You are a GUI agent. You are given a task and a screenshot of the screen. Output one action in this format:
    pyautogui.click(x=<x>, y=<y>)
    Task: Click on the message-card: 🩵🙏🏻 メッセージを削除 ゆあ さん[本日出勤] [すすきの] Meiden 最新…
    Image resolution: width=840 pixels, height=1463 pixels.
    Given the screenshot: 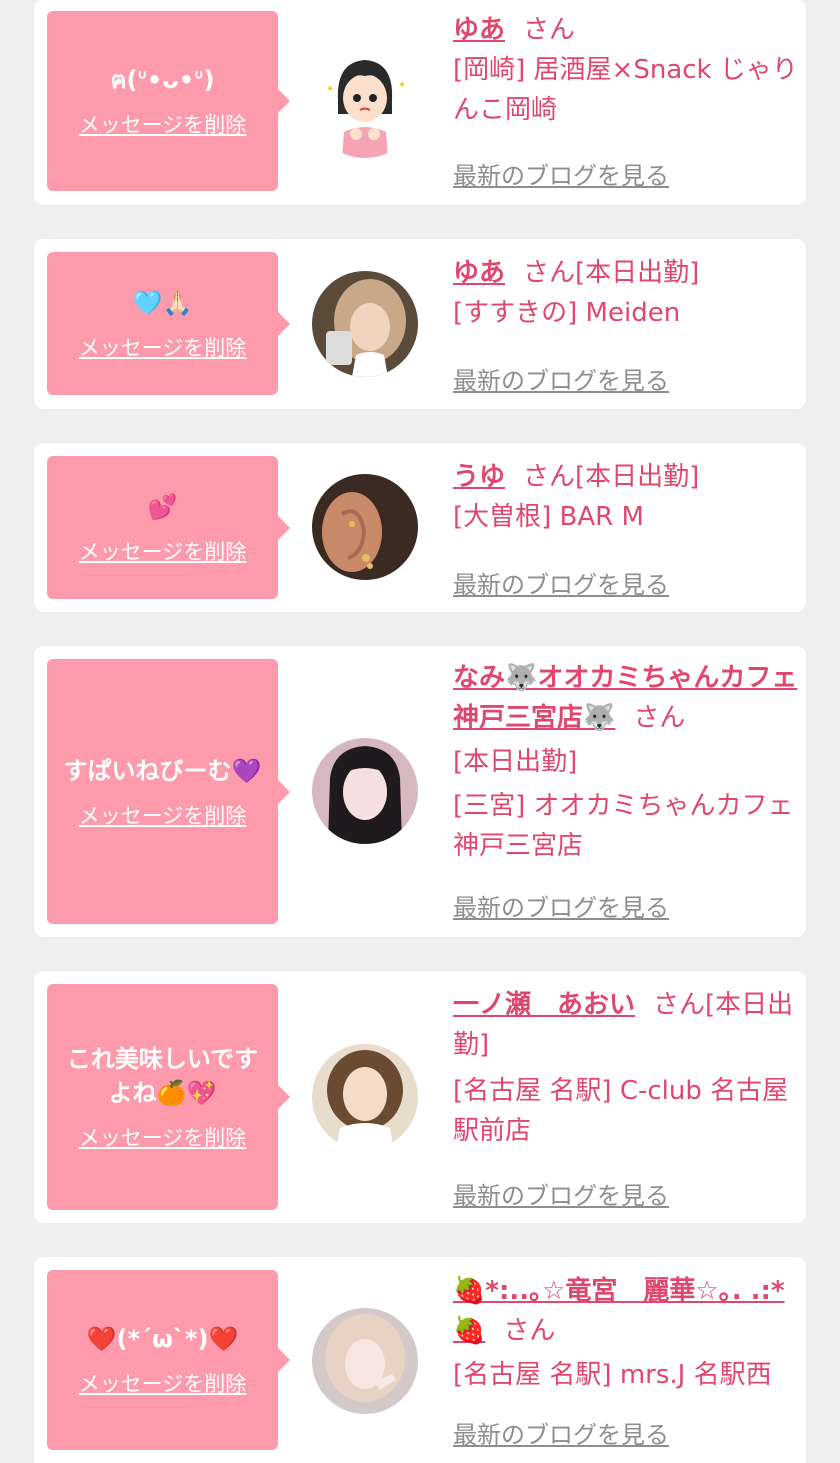 What is the action you would take?
    pyautogui.click(x=420, y=324)
    